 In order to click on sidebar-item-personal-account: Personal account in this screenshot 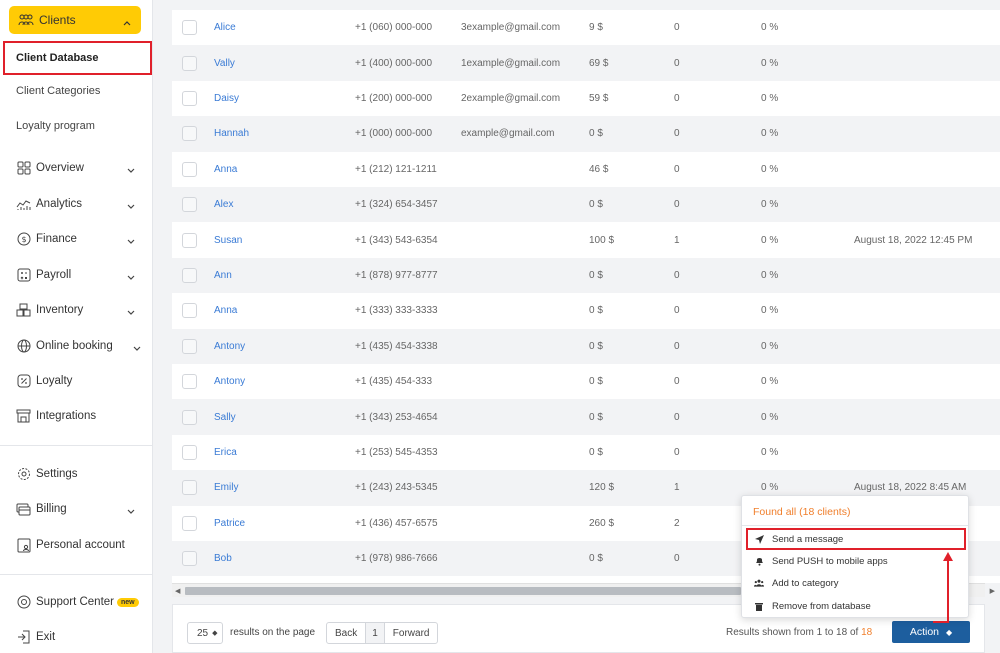, I will do `click(76, 545)`.